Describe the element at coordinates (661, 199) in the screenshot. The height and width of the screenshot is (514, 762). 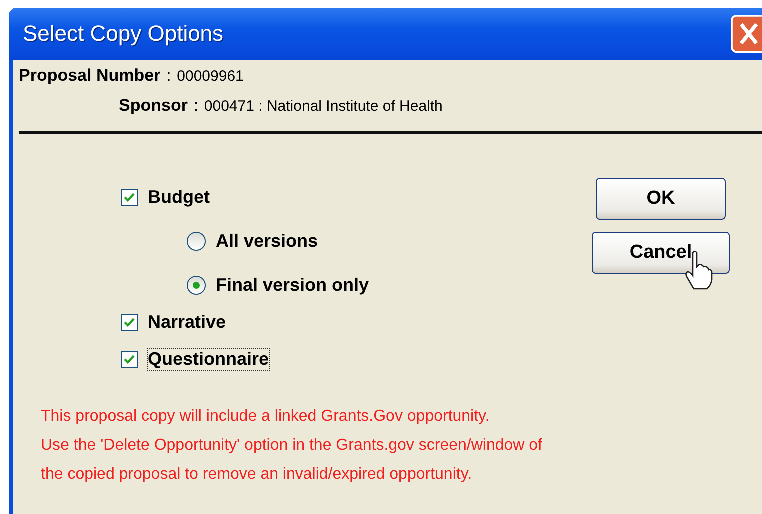
I see `ok-button: OK` at that location.